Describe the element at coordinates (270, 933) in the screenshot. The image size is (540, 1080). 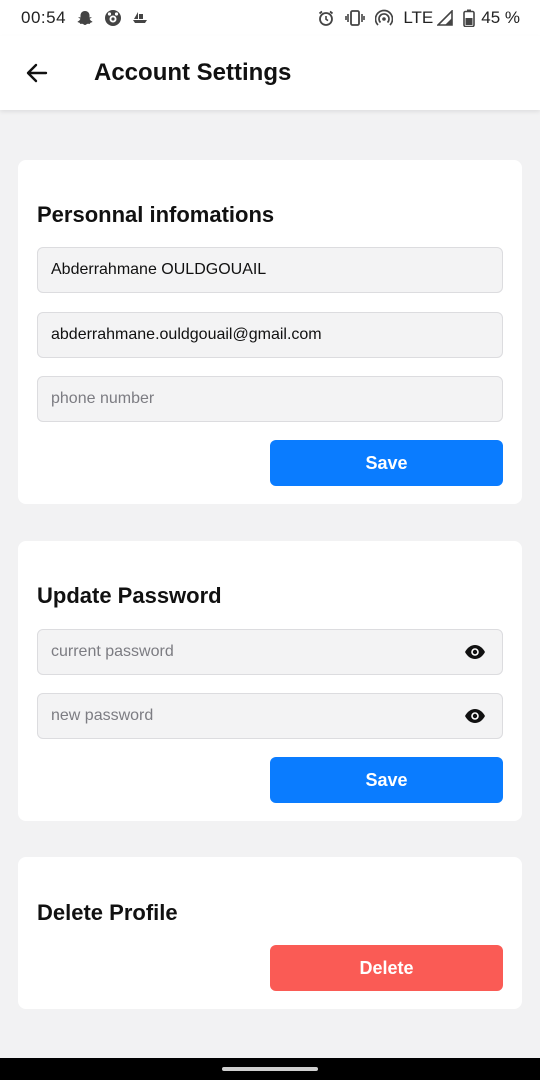
I see `delete-profile-card: Delete Profile Delete` at that location.